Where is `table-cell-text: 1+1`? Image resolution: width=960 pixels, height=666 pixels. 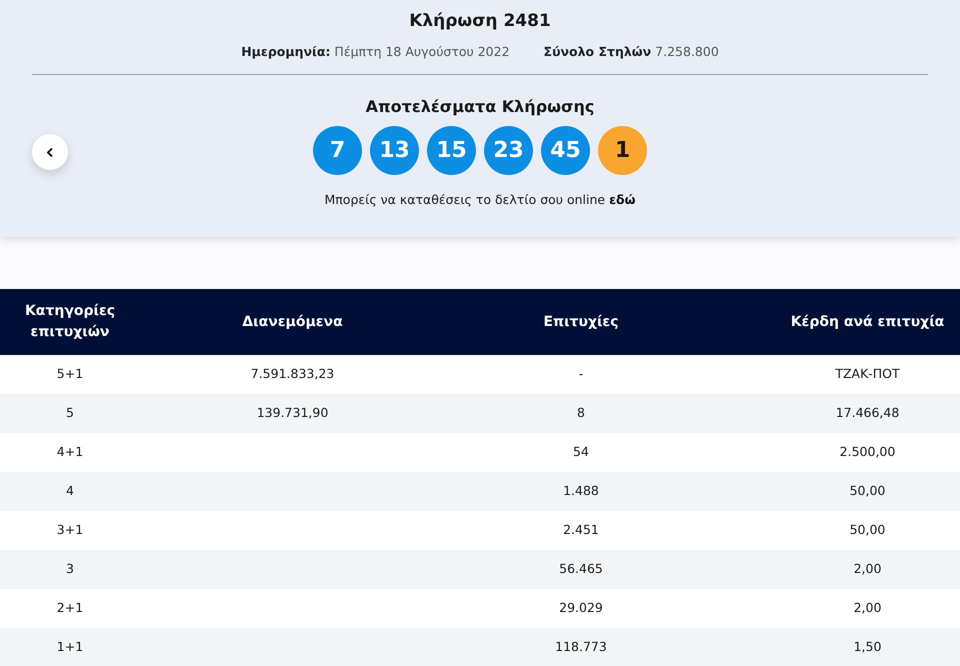 table-cell-text: 1+1 is located at coordinates (70, 647).